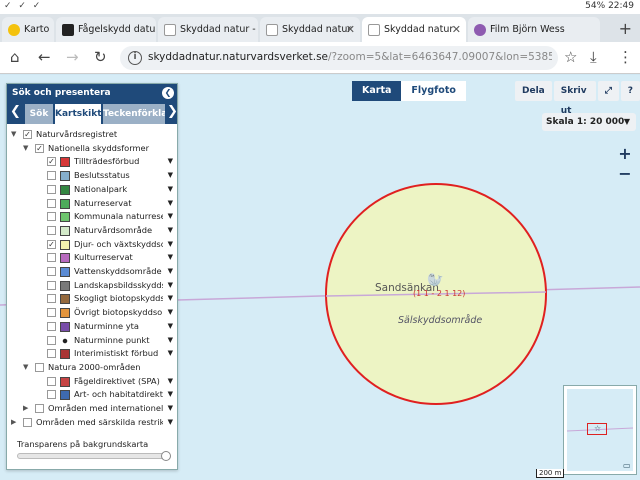  I want to click on scale-select: Skala 1: 20 000 ▼, so click(589, 122).